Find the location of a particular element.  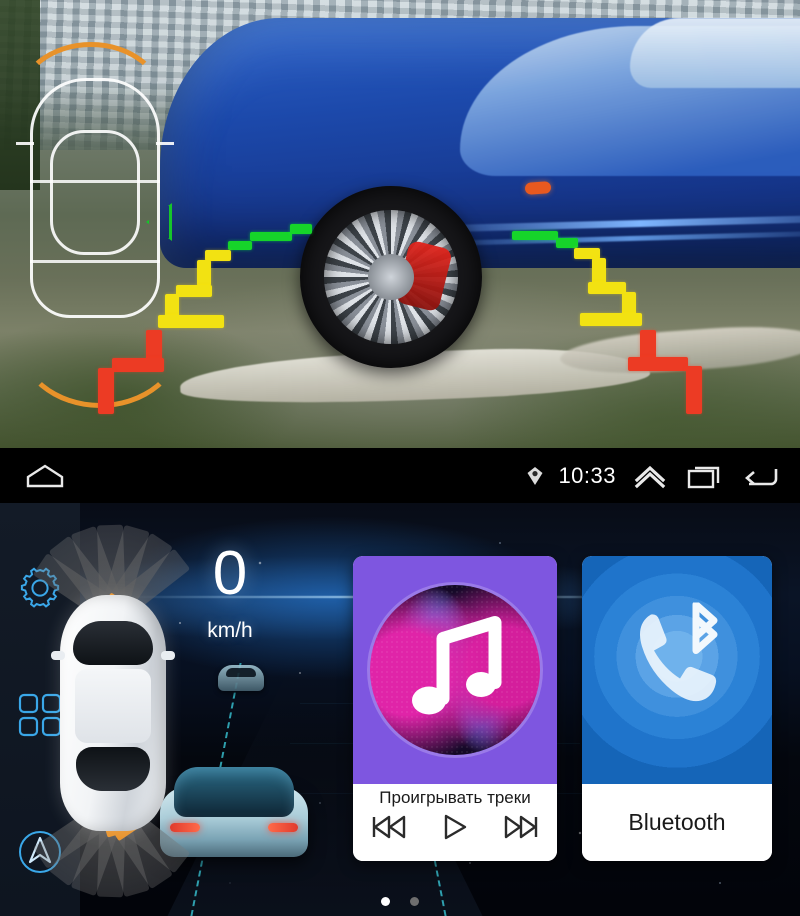

bluetooth-label-panel: Bluetooth is located at coordinates (677, 822).